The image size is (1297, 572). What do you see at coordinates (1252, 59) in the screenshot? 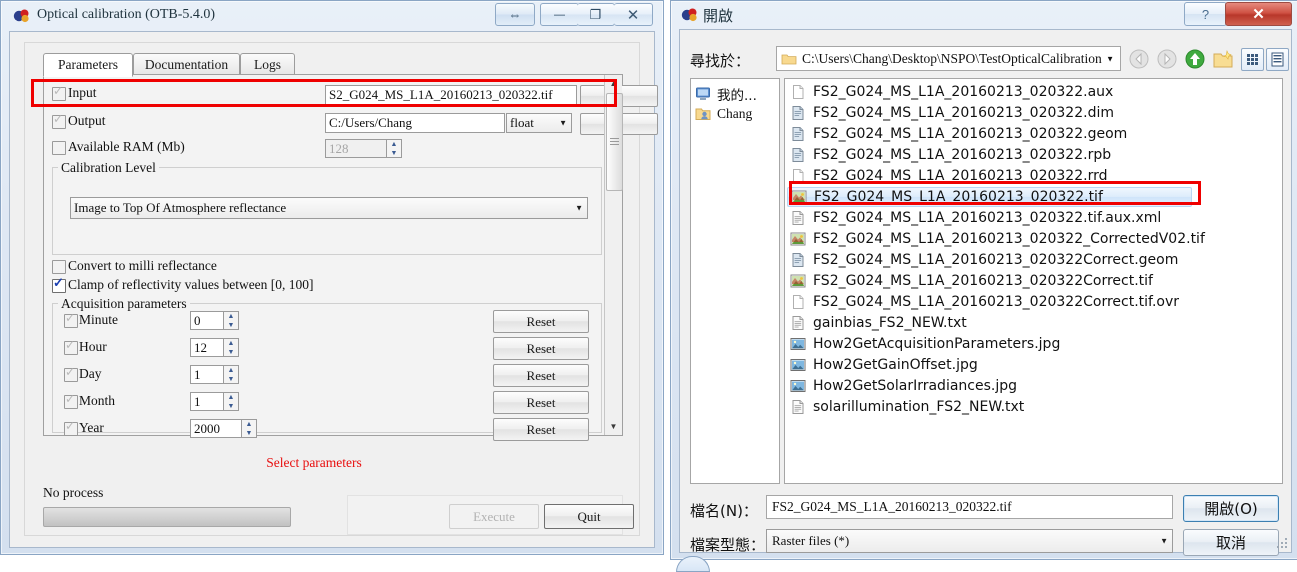
I see `icon-view-button` at bounding box center [1252, 59].